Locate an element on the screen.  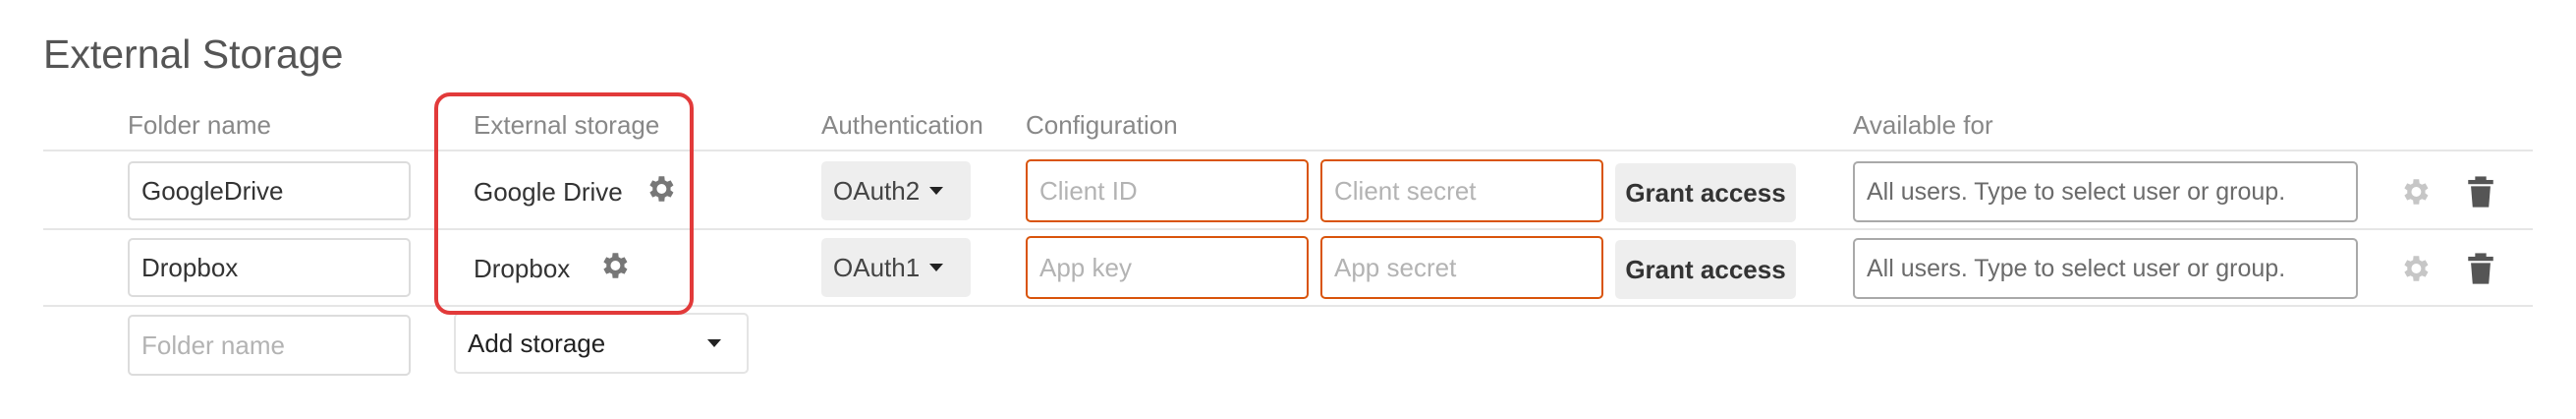
folder-name-input: GoogleDrive is located at coordinates (269, 190).